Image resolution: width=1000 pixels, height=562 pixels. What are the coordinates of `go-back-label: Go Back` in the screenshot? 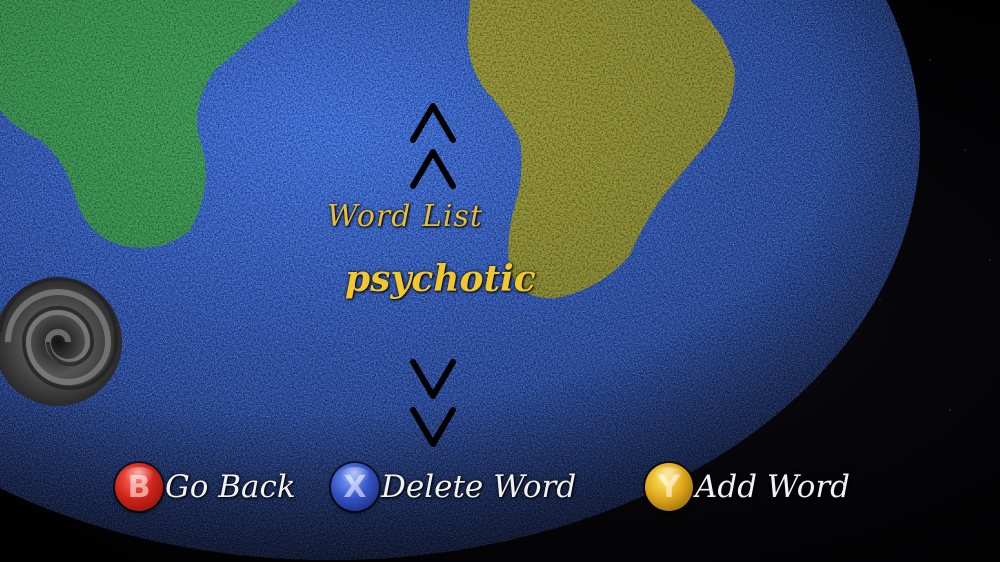 It's located at (230, 487).